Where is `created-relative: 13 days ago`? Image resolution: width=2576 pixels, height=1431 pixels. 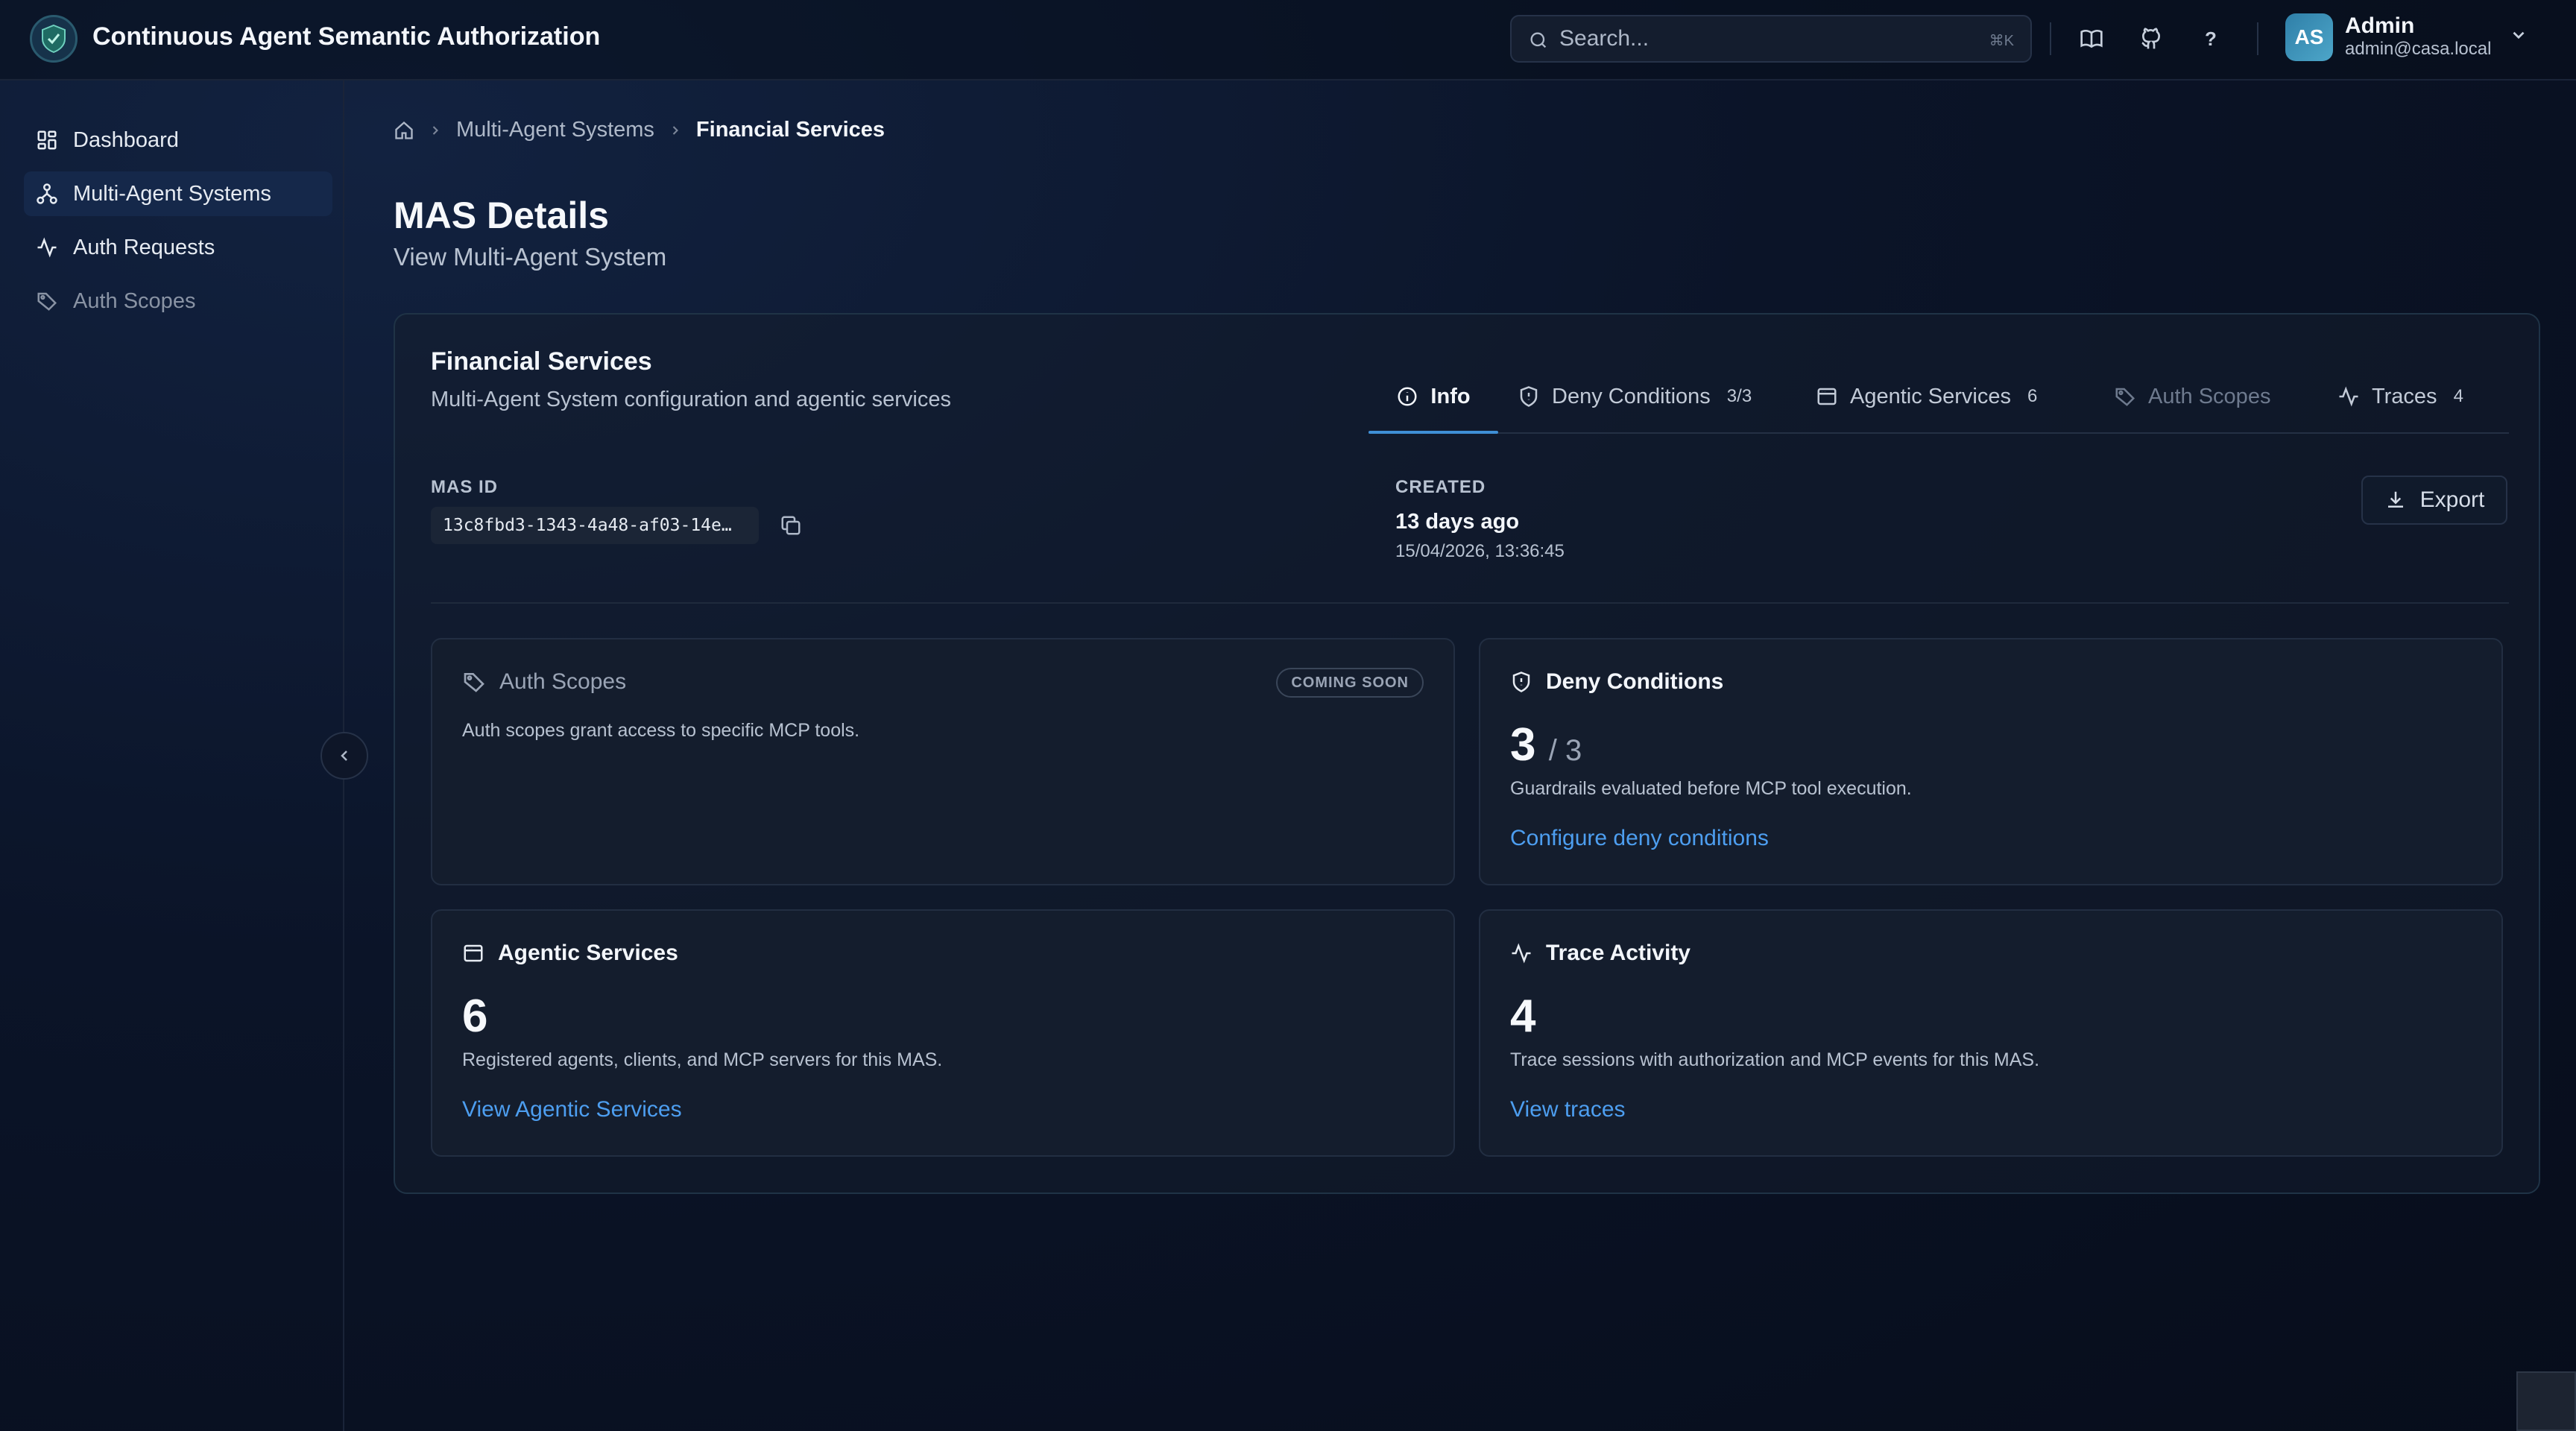 created-relative: 13 days ago is located at coordinates (1457, 522).